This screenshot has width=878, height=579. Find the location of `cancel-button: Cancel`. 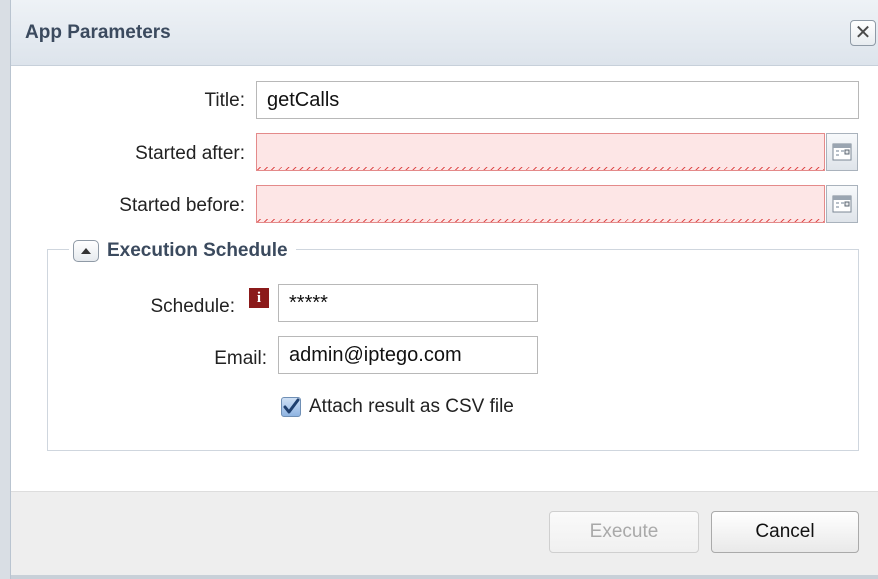

cancel-button: Cancel is located at coordinates (785, 532).